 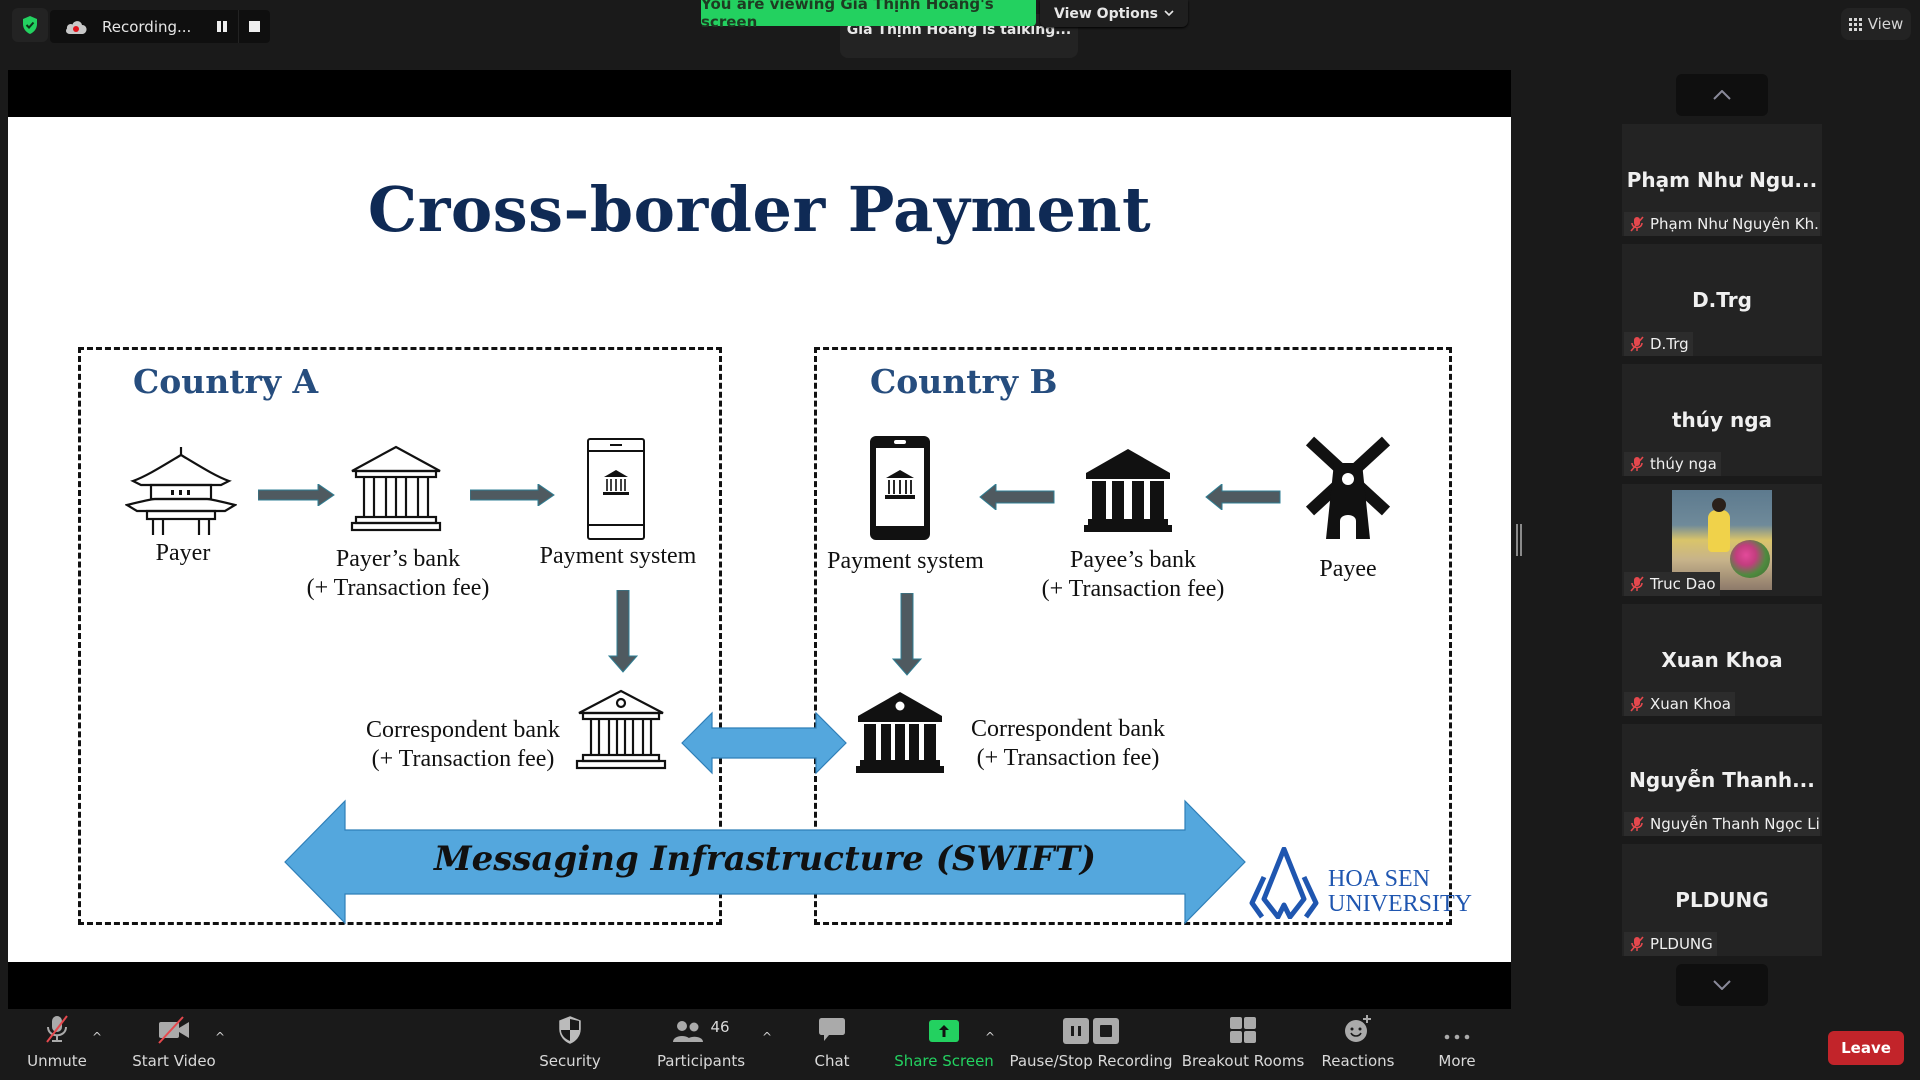 What do you see at coordinates (1683, 464) in the screenshot?
I see `participant-name: thúy nga` at bounding box center [1683, 464].